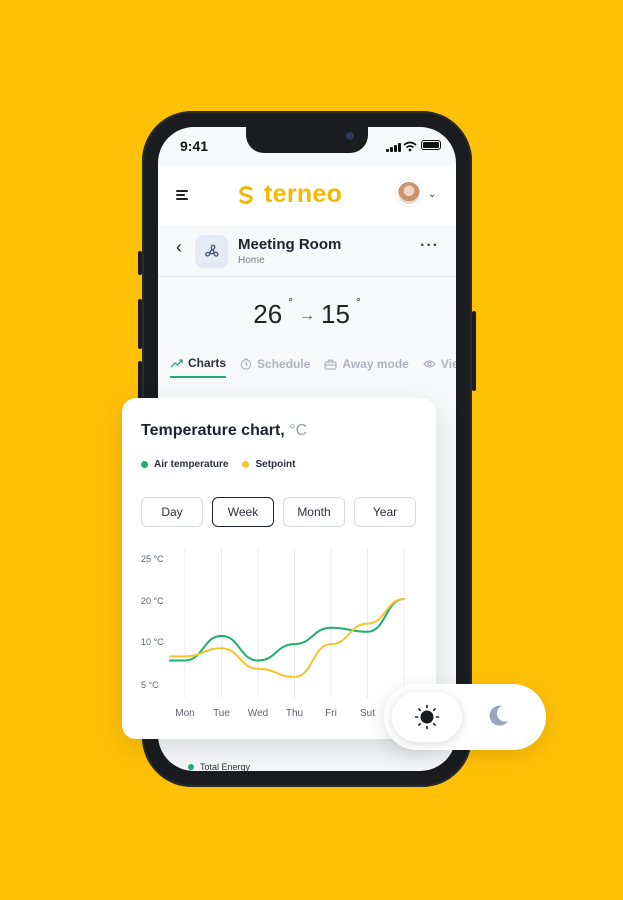  What do you see at coordinates (432, 194) in the screenshot?
I see `chevron-down-icon: ⌄` at bounding box center [432, 194].